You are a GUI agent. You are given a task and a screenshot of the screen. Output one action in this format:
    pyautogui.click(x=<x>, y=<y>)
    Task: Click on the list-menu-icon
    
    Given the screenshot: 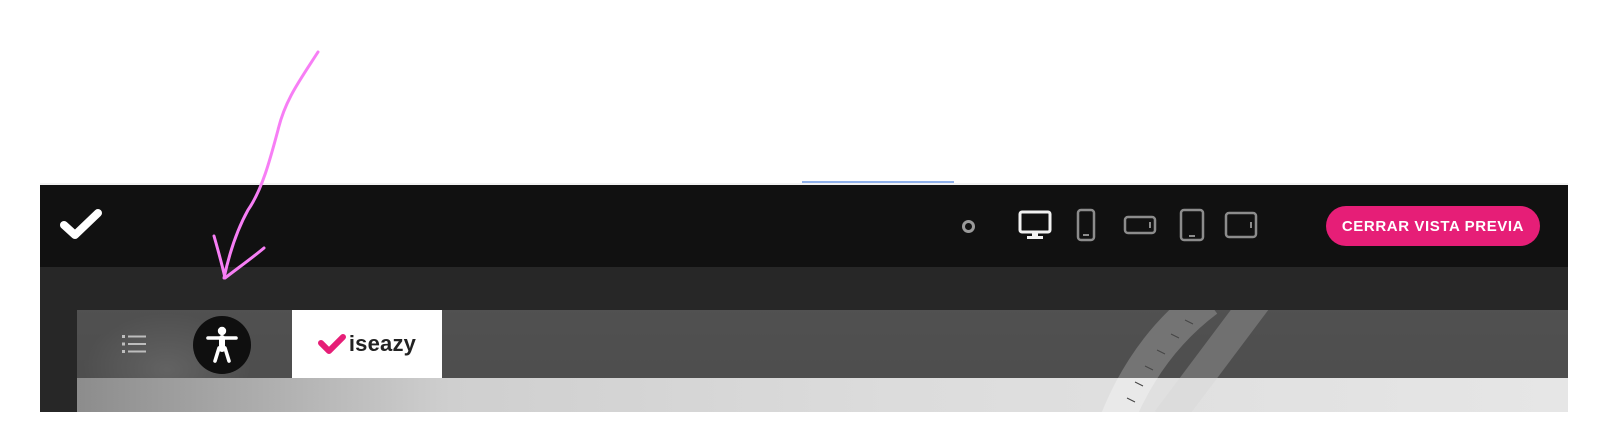 What is the action you would take?
    pyautogui.click(x=134, y=344)
    